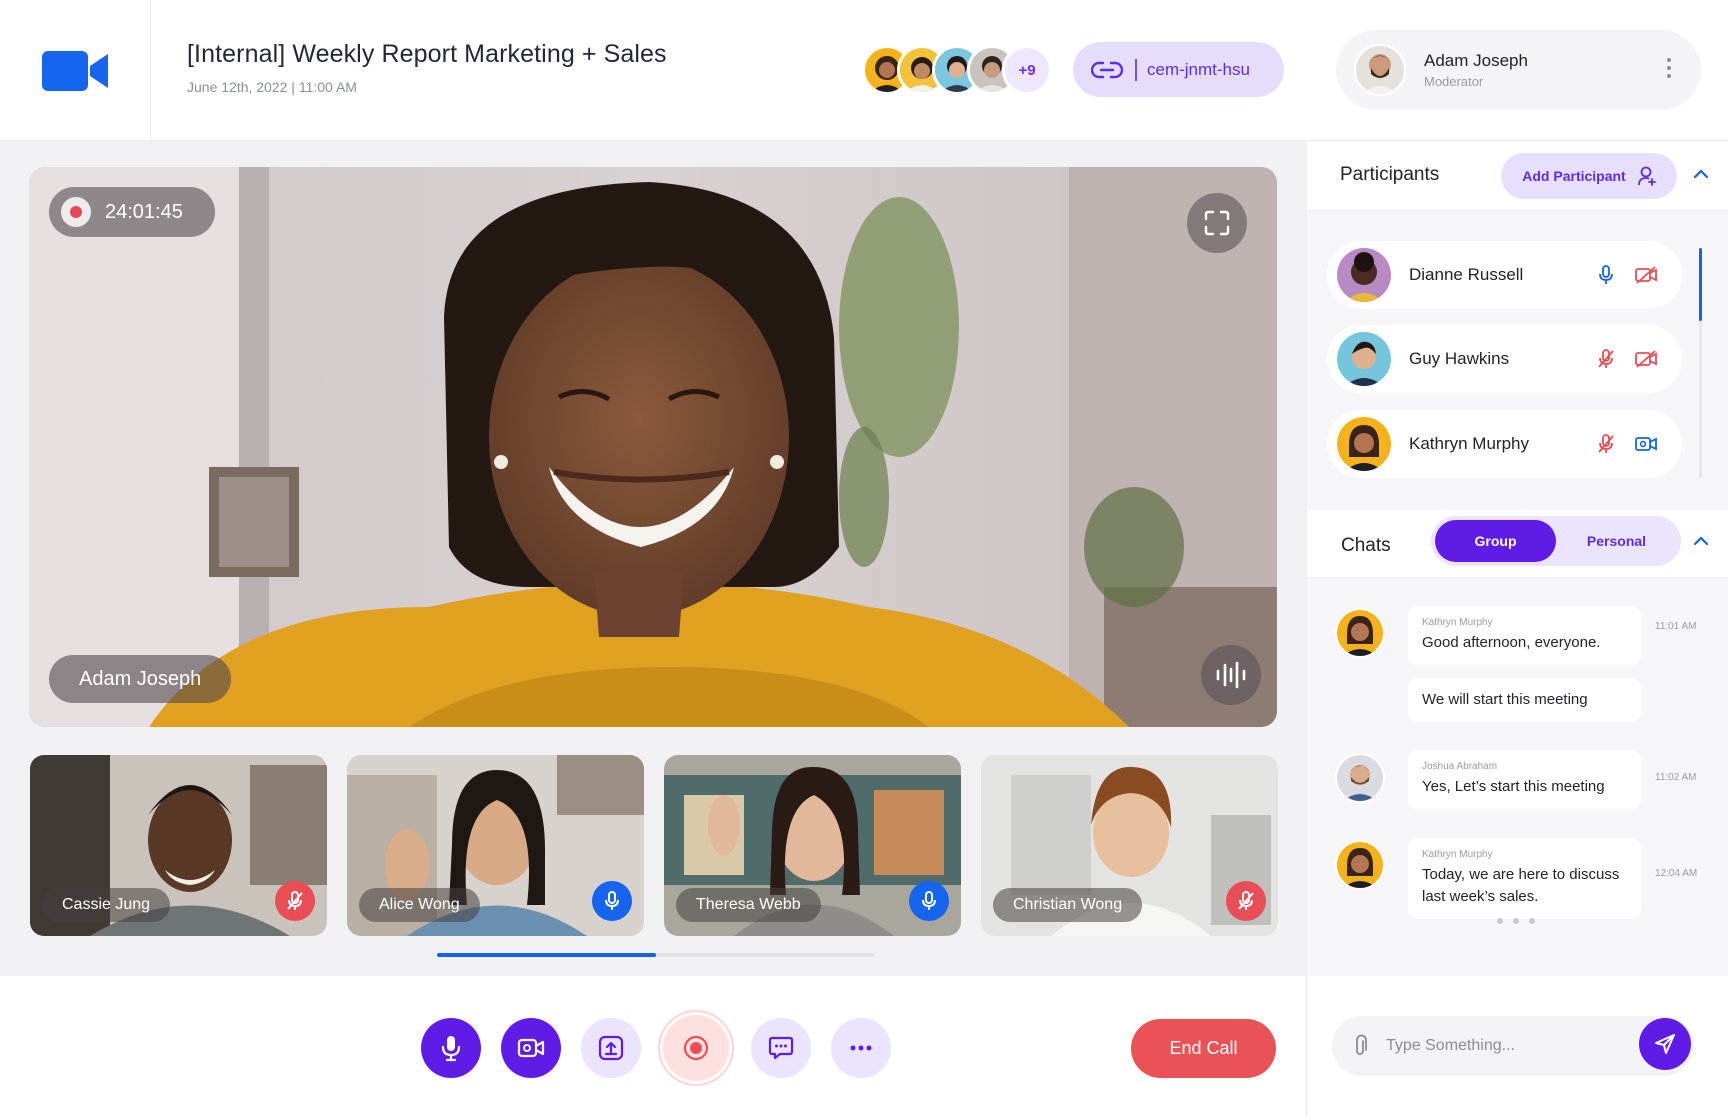 This screenshot has width=1728, height=1117. What do you see at coordinates (1129, 845) in the screenshot?
I see `thumbnail-video-christian-wong: Christian Wong` at bounding box center [1129, 845].